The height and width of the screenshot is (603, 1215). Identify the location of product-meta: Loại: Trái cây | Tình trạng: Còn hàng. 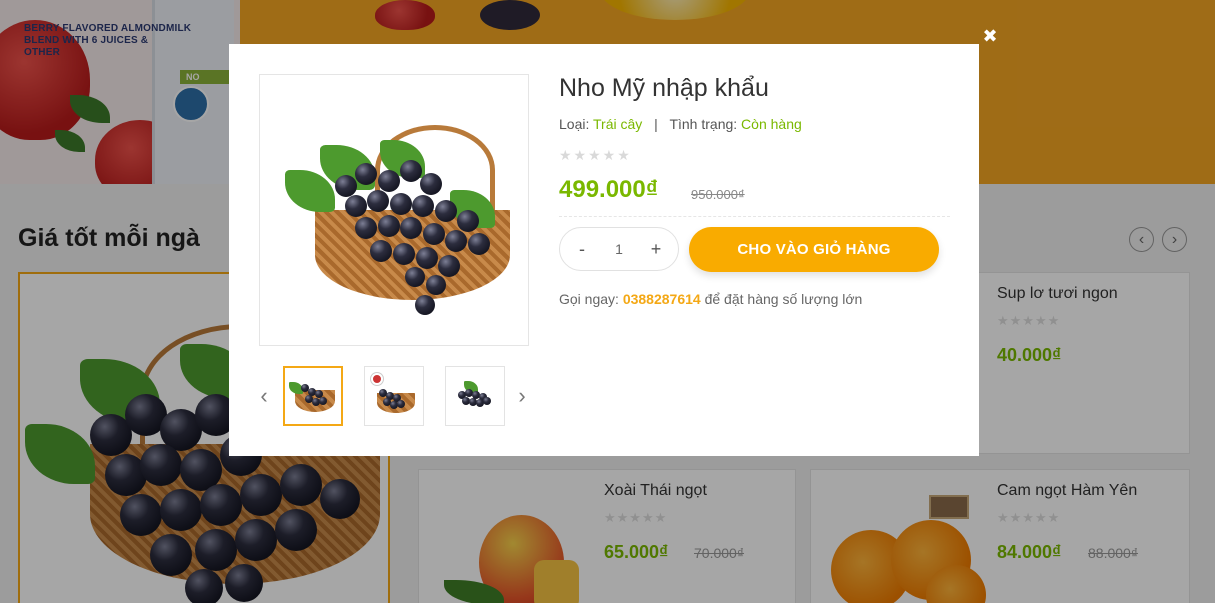
(680, 124).